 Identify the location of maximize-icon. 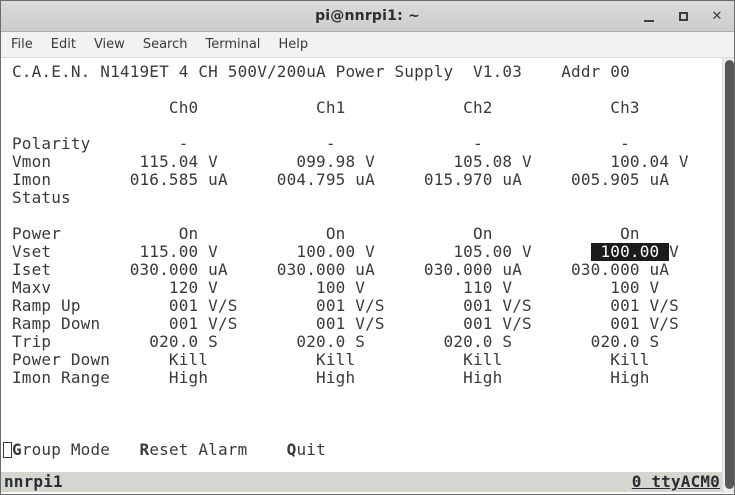
(683, 16).